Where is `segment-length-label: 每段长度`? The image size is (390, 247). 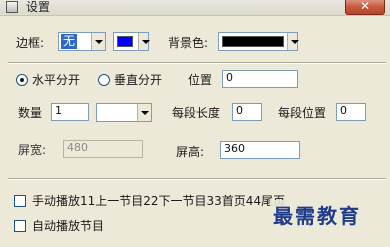
segment-length-label: 每段长度 is located at coordinates (196, 113).